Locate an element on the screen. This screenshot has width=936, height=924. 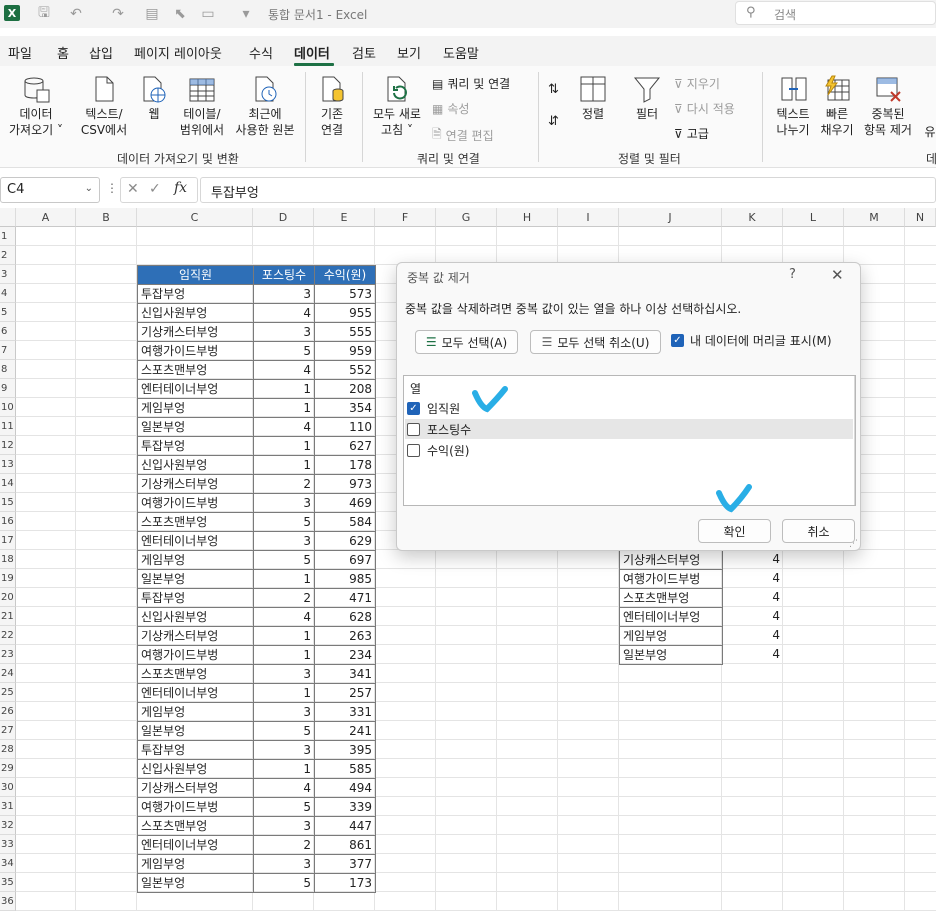
row-header: 10 is located at coordinates (8, 407).